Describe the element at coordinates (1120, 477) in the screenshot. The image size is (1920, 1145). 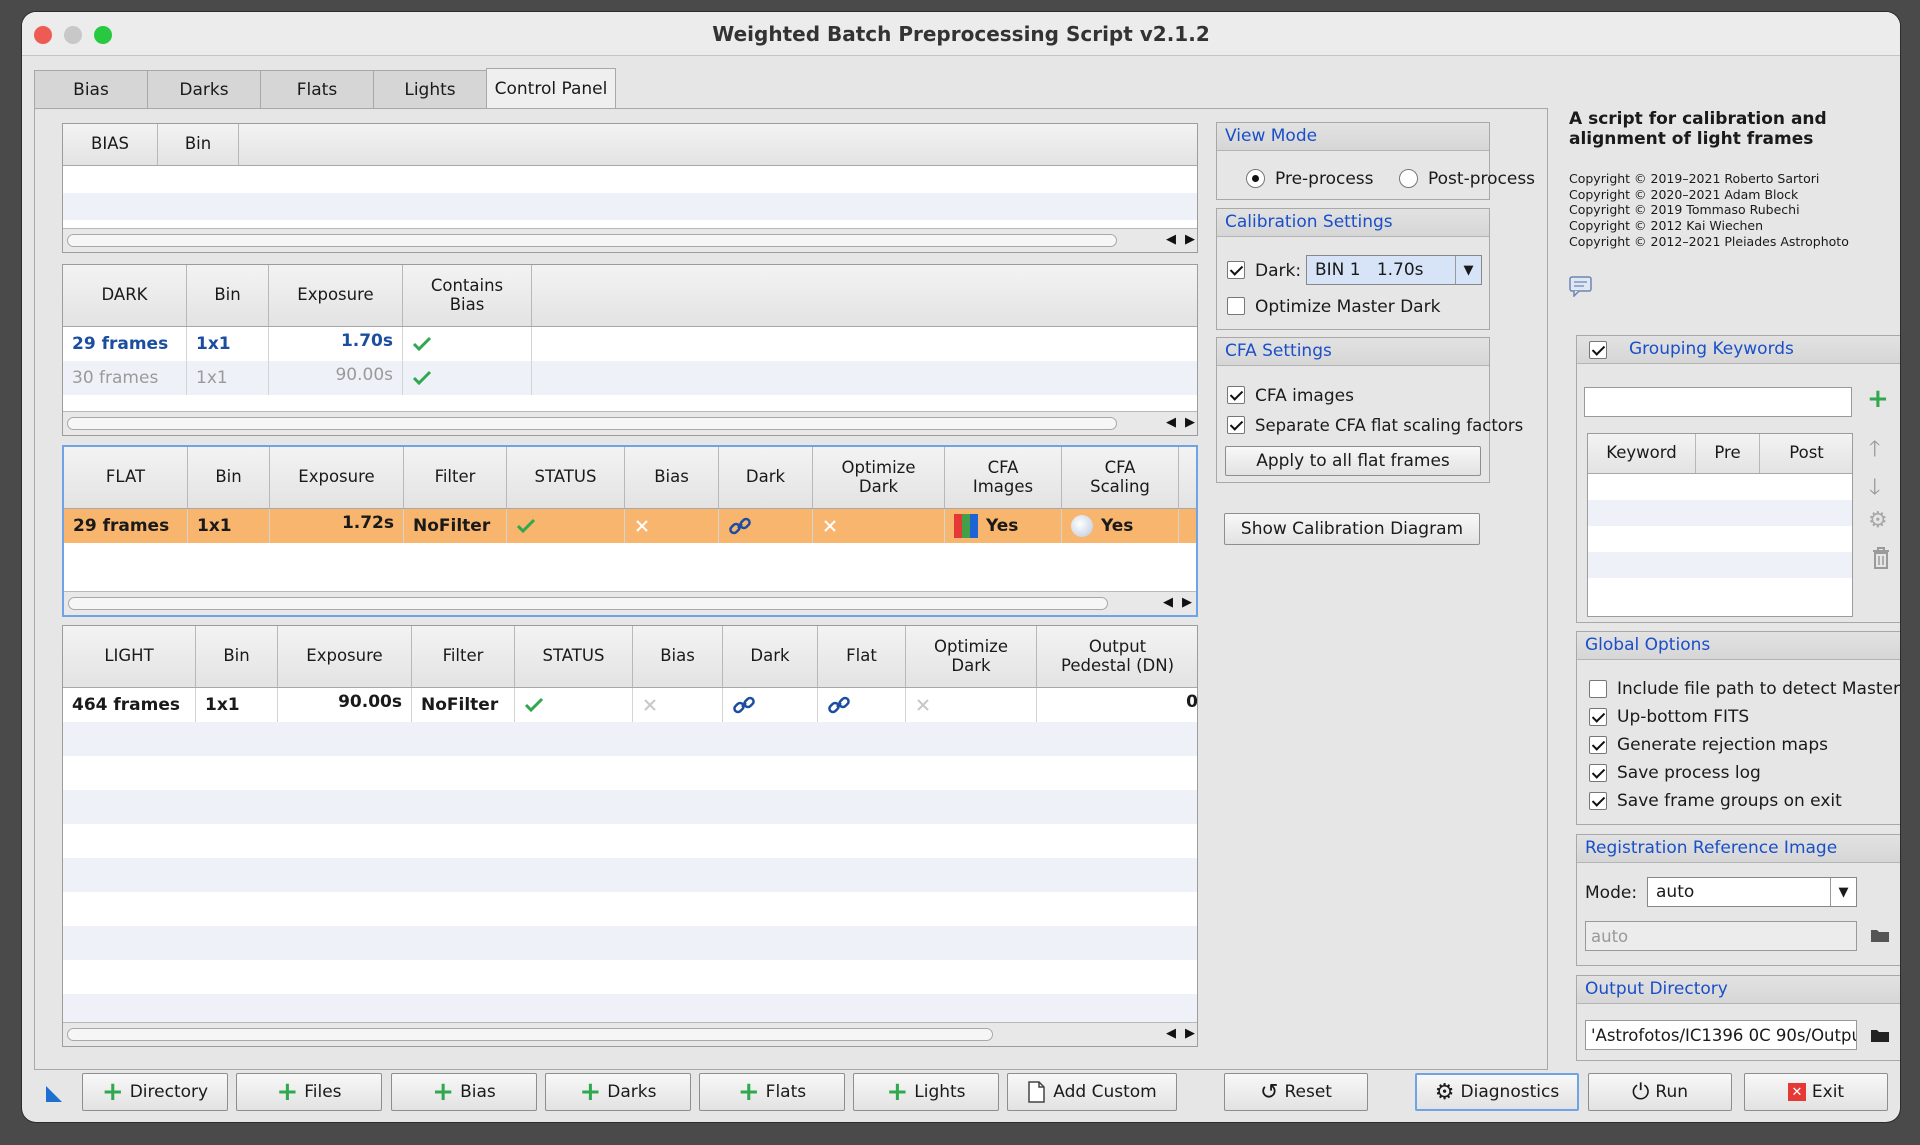
I see `cfa-scaling-header: CFA Scaling` at that location.